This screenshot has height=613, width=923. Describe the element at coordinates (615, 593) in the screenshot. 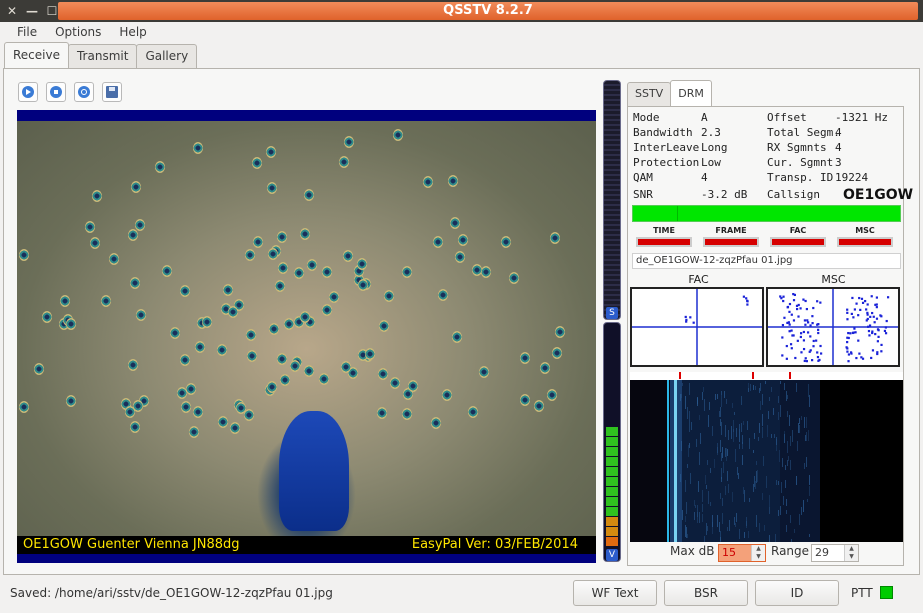

I see `wf-text-button: WF Text` at that location.